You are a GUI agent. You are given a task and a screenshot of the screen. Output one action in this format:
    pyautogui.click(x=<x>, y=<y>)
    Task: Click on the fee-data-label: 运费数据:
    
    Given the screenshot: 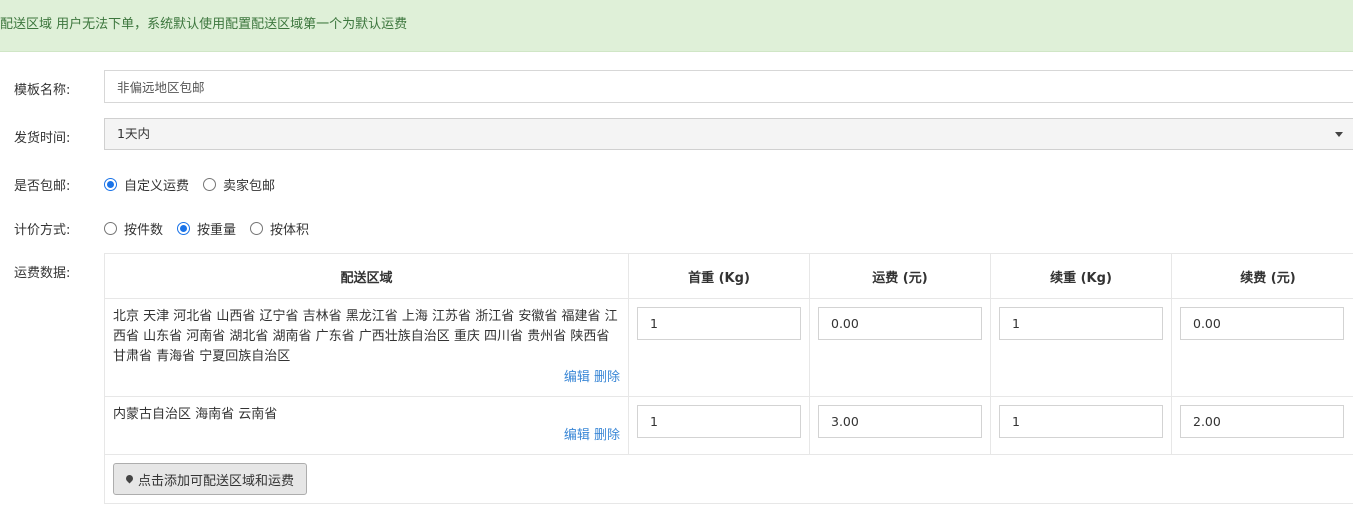 What is the action you would take?
    pyautogui.click(x=42, y=273)
    